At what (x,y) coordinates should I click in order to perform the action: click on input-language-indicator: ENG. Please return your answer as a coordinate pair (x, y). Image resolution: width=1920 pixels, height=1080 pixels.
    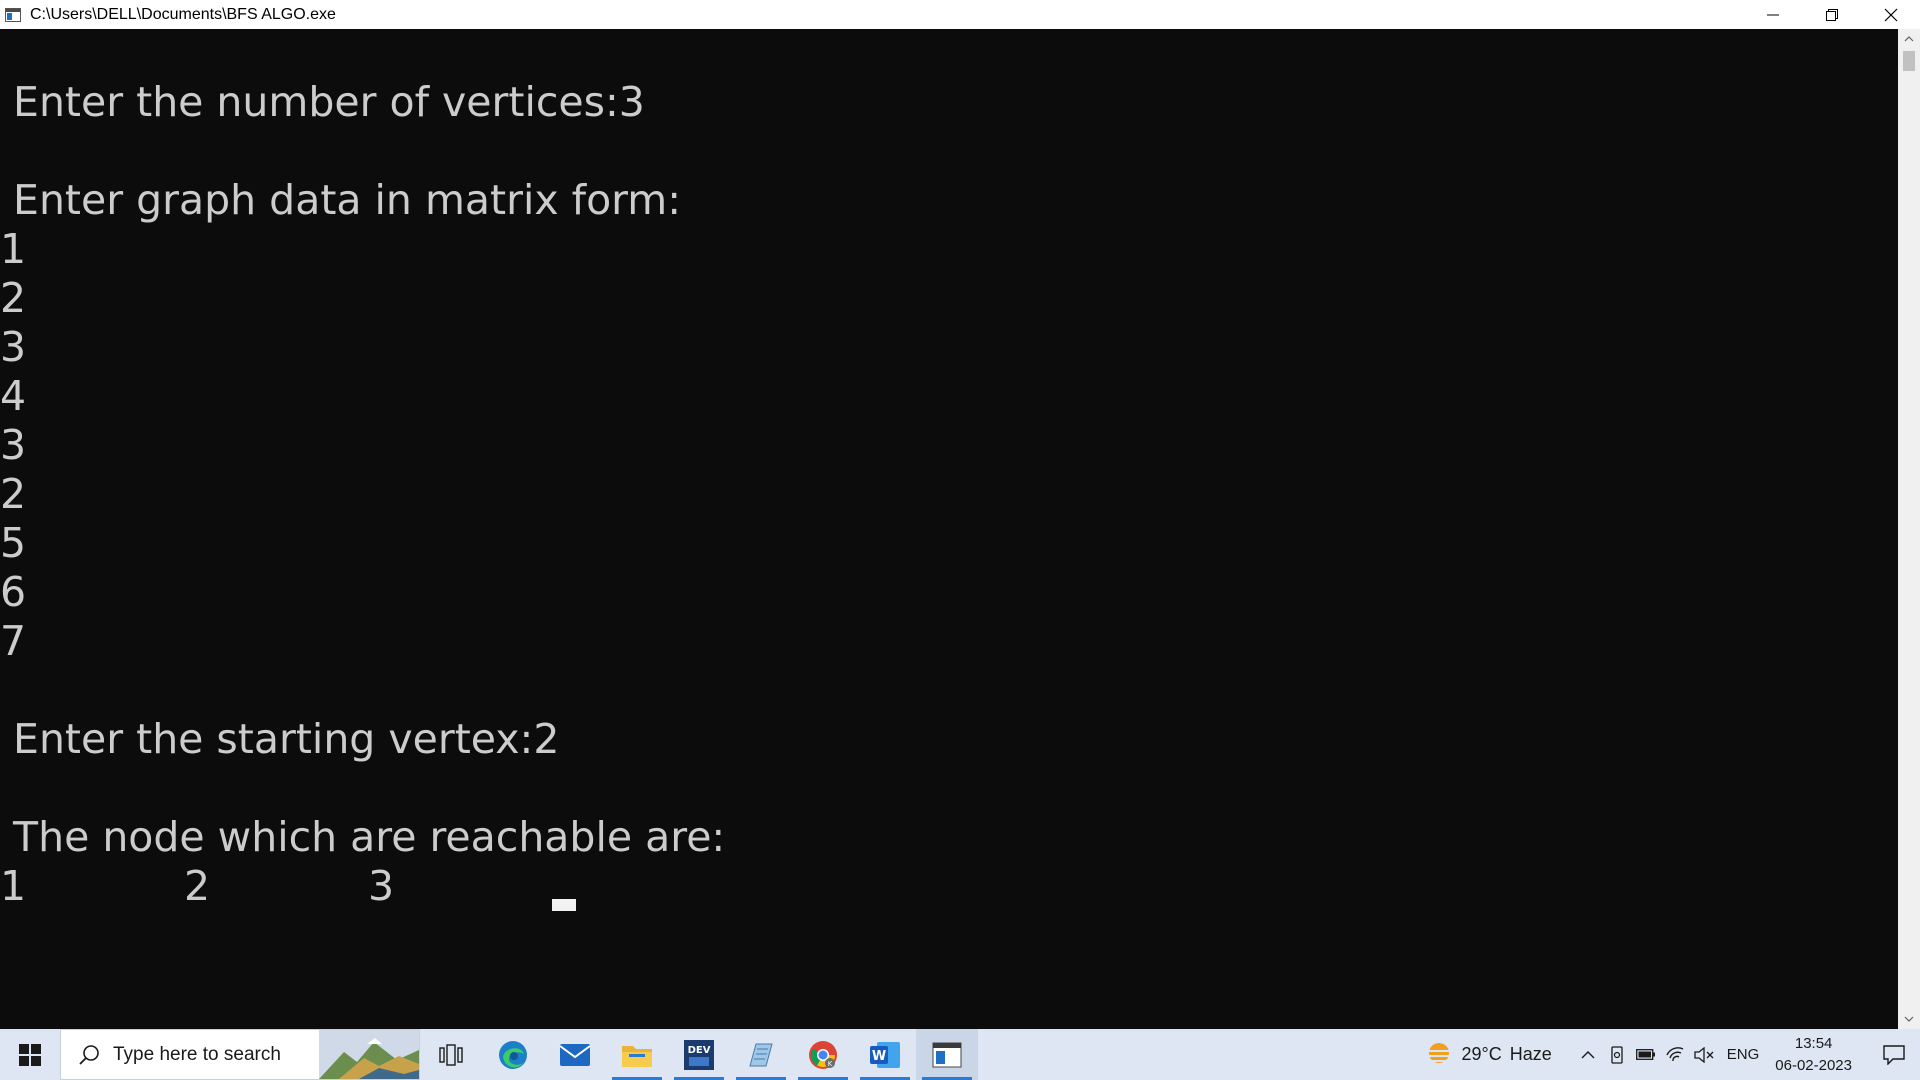
    Looking at the image, I should click on (1743, 1054).